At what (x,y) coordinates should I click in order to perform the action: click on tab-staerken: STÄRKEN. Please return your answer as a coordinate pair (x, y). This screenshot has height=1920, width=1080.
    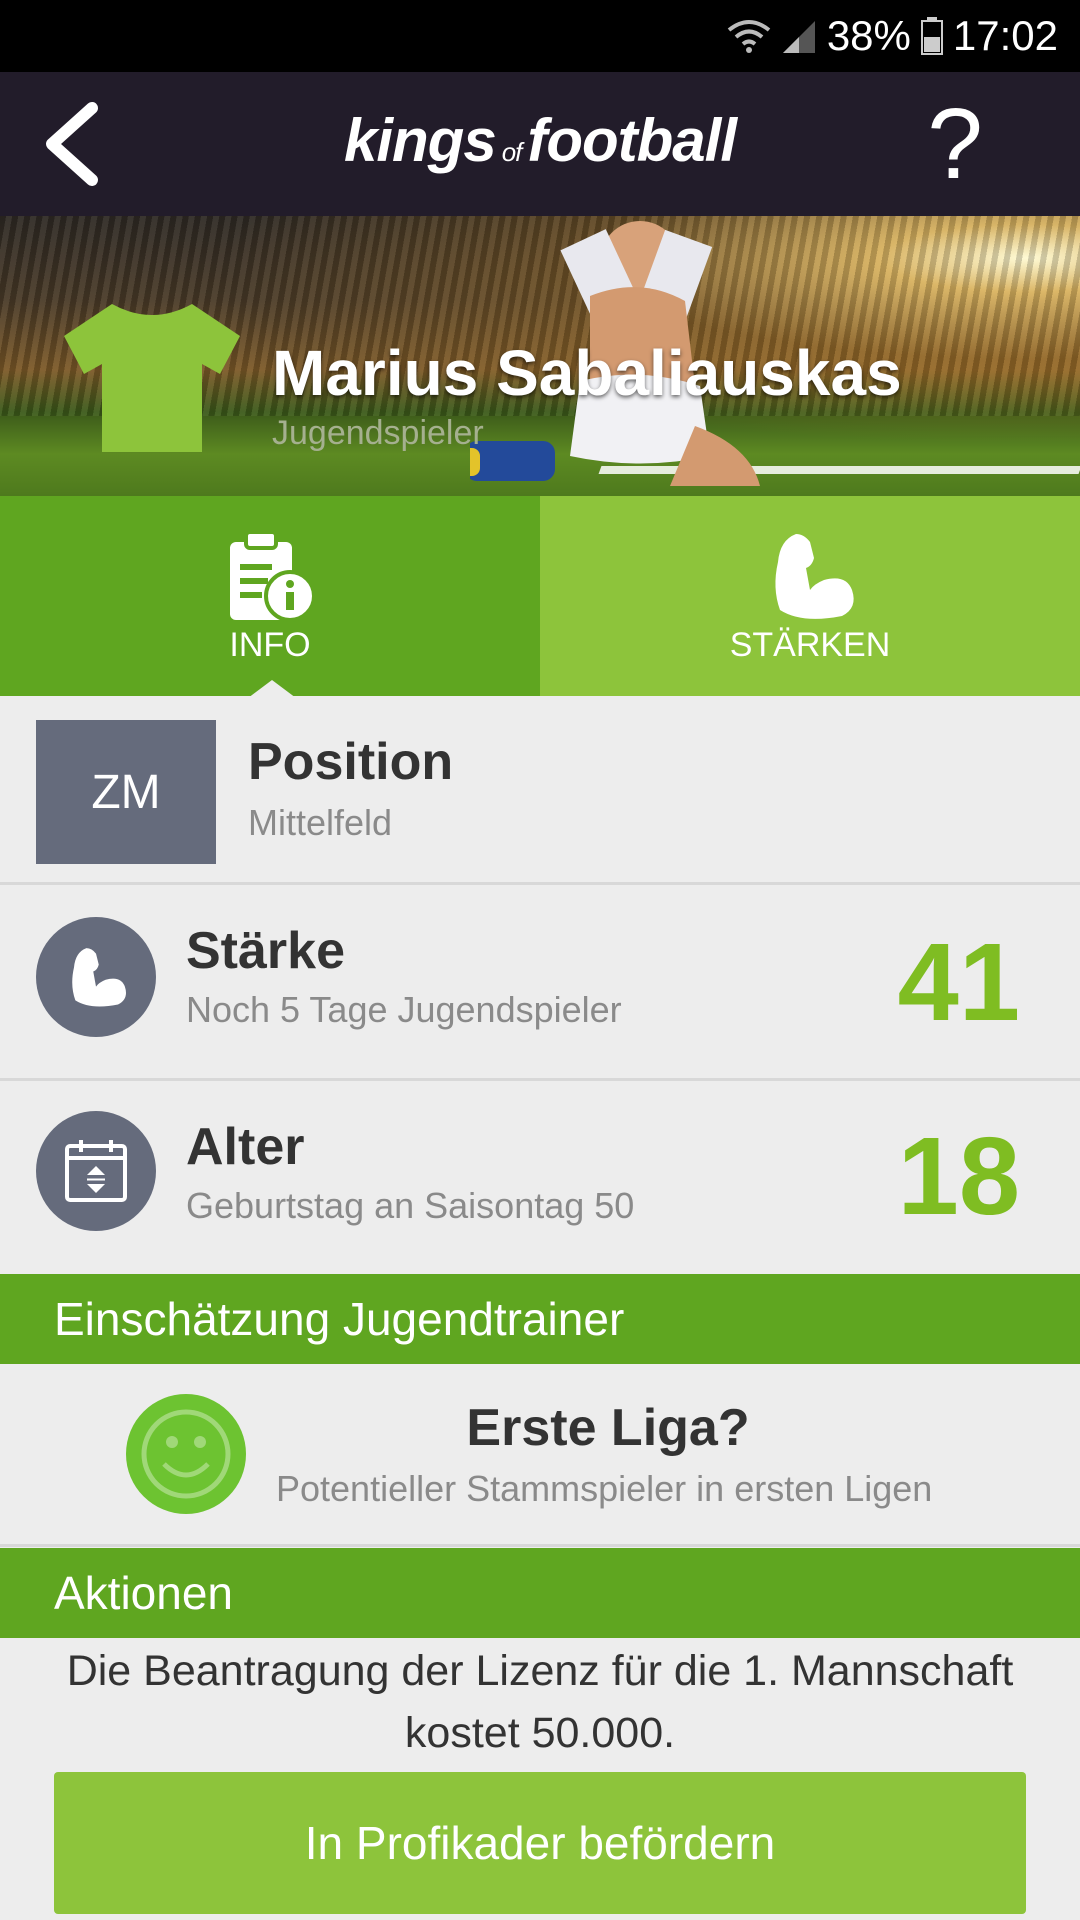
    Looking at the image, I should click on (810, 596).